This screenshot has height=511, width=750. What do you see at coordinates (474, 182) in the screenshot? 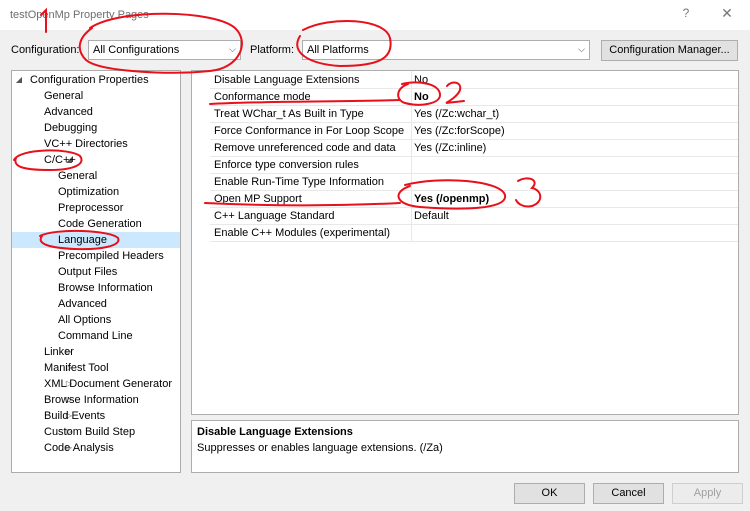
I see `property-row: Enable Run-Time Type Information` at bounding box center [474, 182].